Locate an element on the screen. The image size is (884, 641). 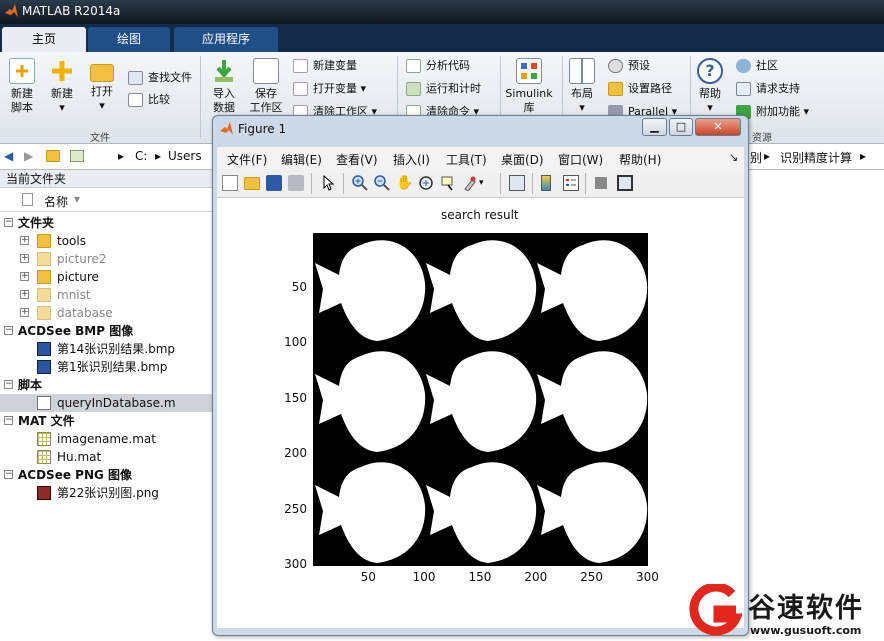
list-item-label: picture2 is located at coordinates (82, 259).